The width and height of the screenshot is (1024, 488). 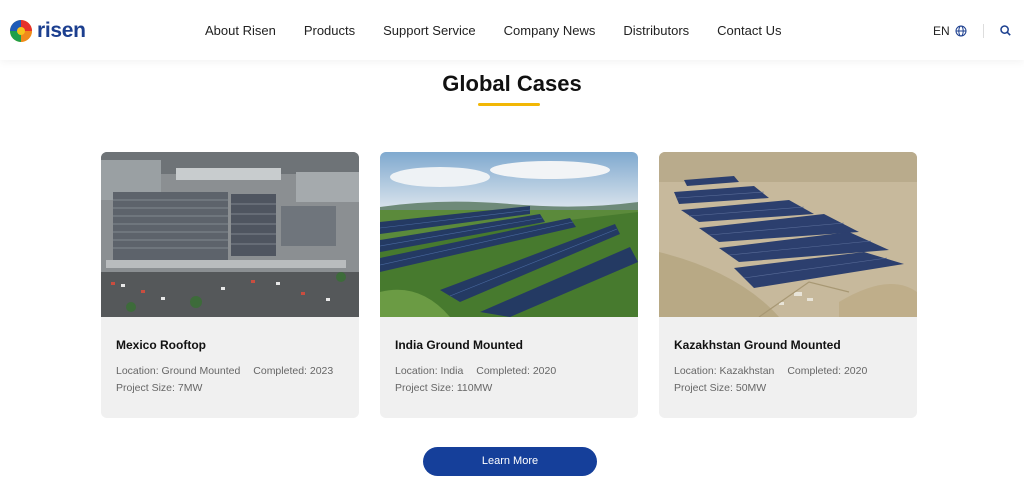 I want to click on case-meta: Location: Ground Mounted Completed: 2023, so click(x=224, y=371).